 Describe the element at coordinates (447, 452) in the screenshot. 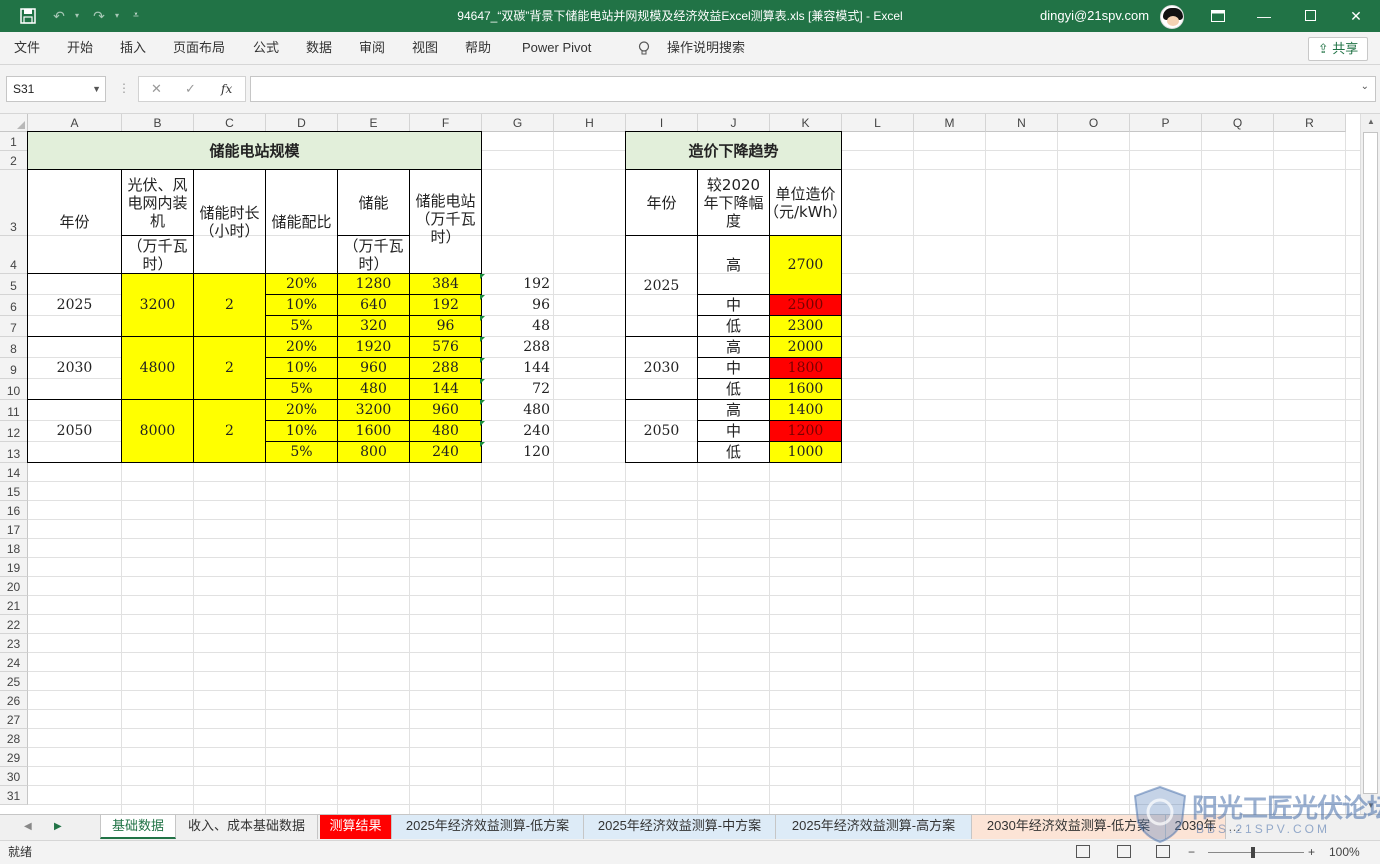

I see `table1-station: 240` at that location.